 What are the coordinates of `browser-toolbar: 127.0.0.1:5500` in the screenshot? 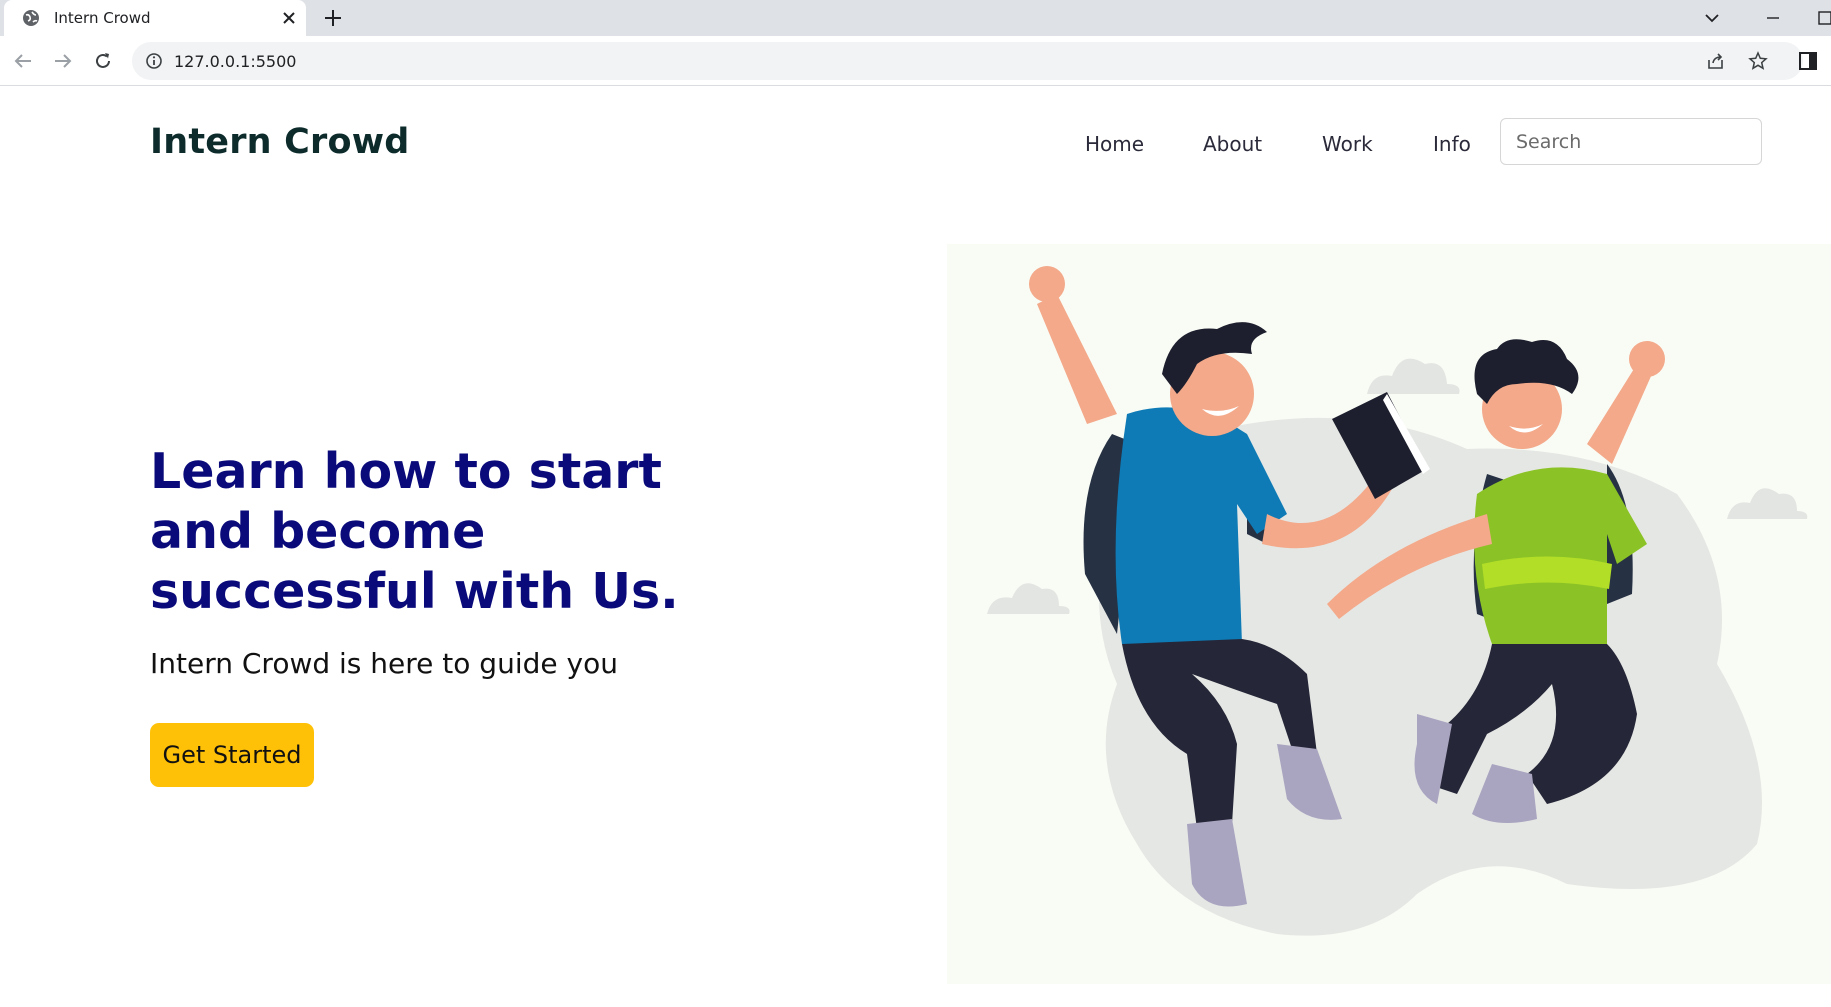 It's located at (915, 61).